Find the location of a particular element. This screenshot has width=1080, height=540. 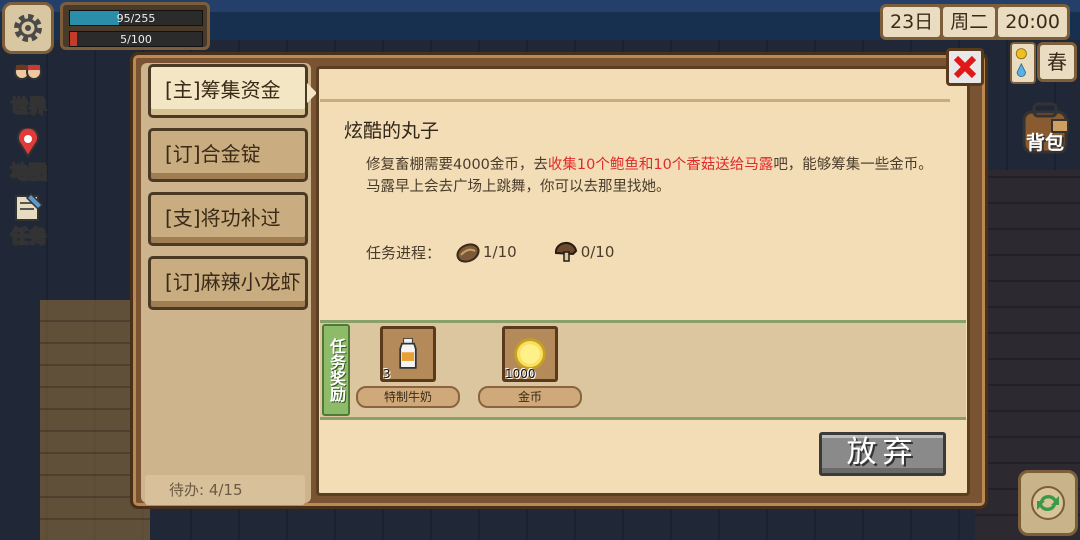

reward-slot: 3 is located at coordinates (408, 354).